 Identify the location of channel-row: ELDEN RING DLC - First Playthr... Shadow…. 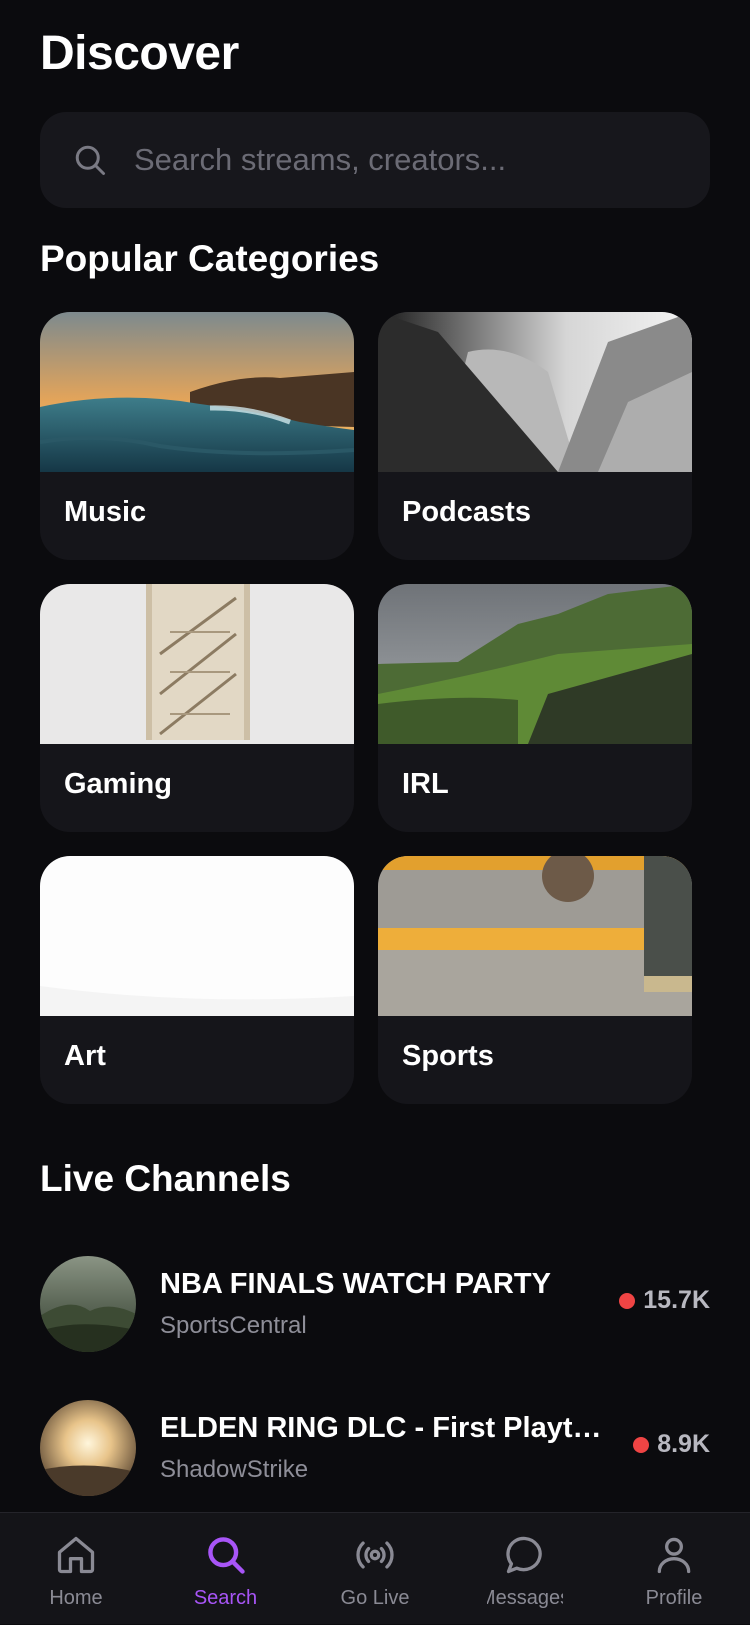
(375, 1448).